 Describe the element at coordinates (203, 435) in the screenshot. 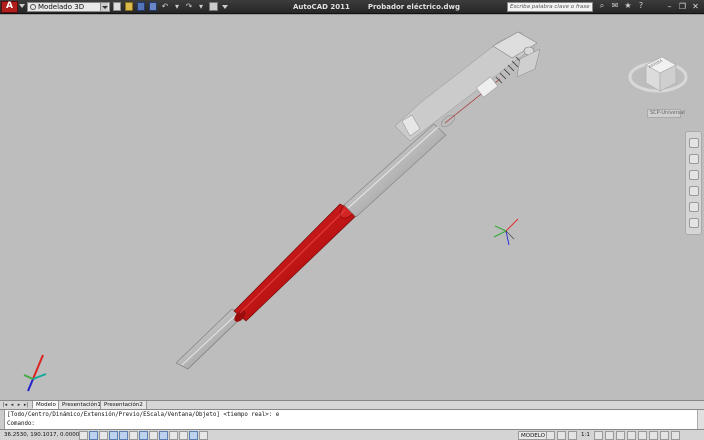

I see `selection-cycling-icon` at that location.